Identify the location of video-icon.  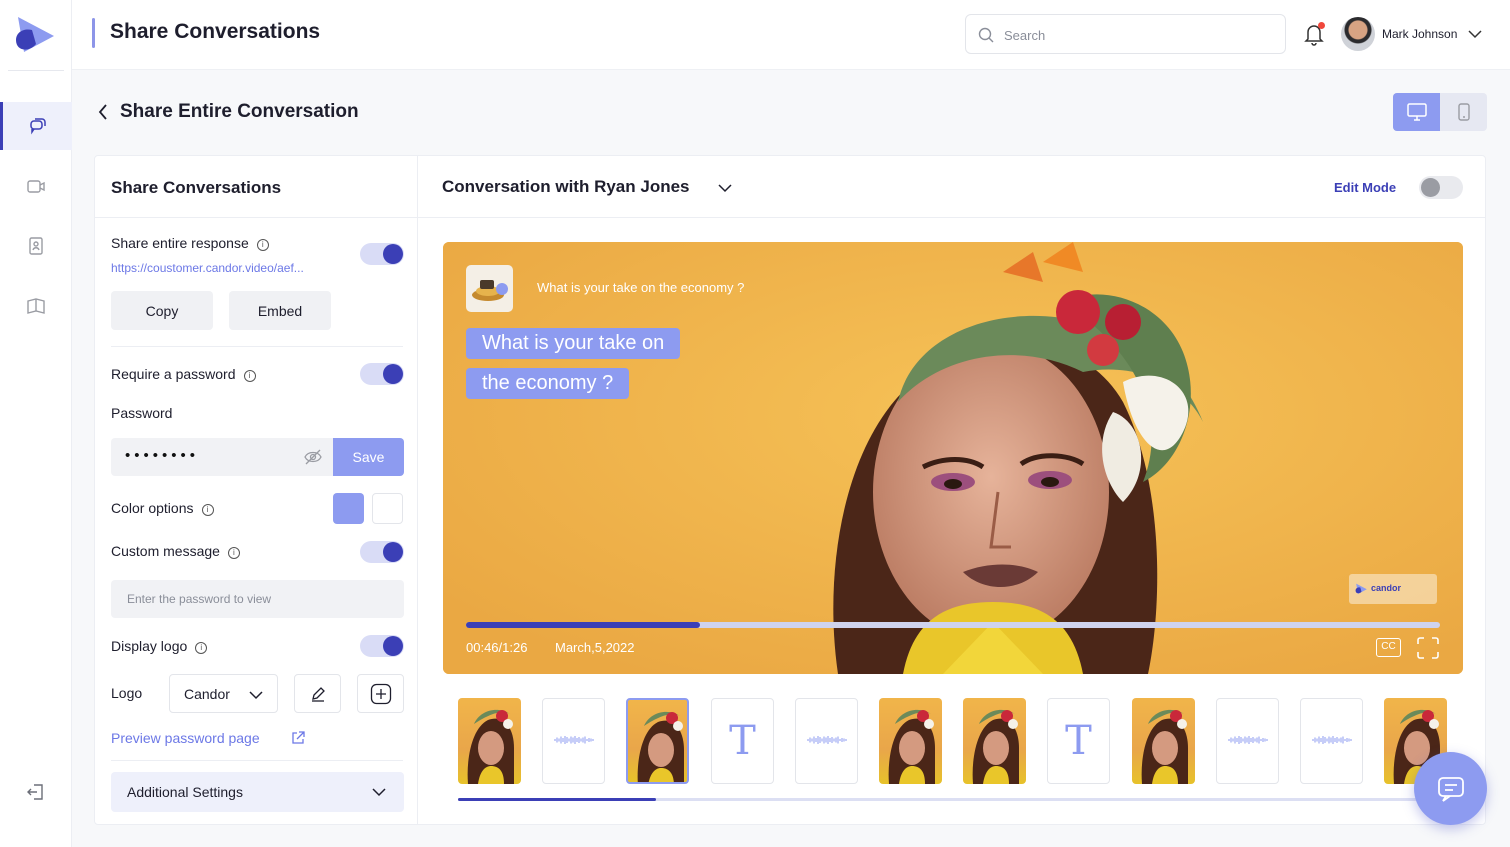
(36, 186).